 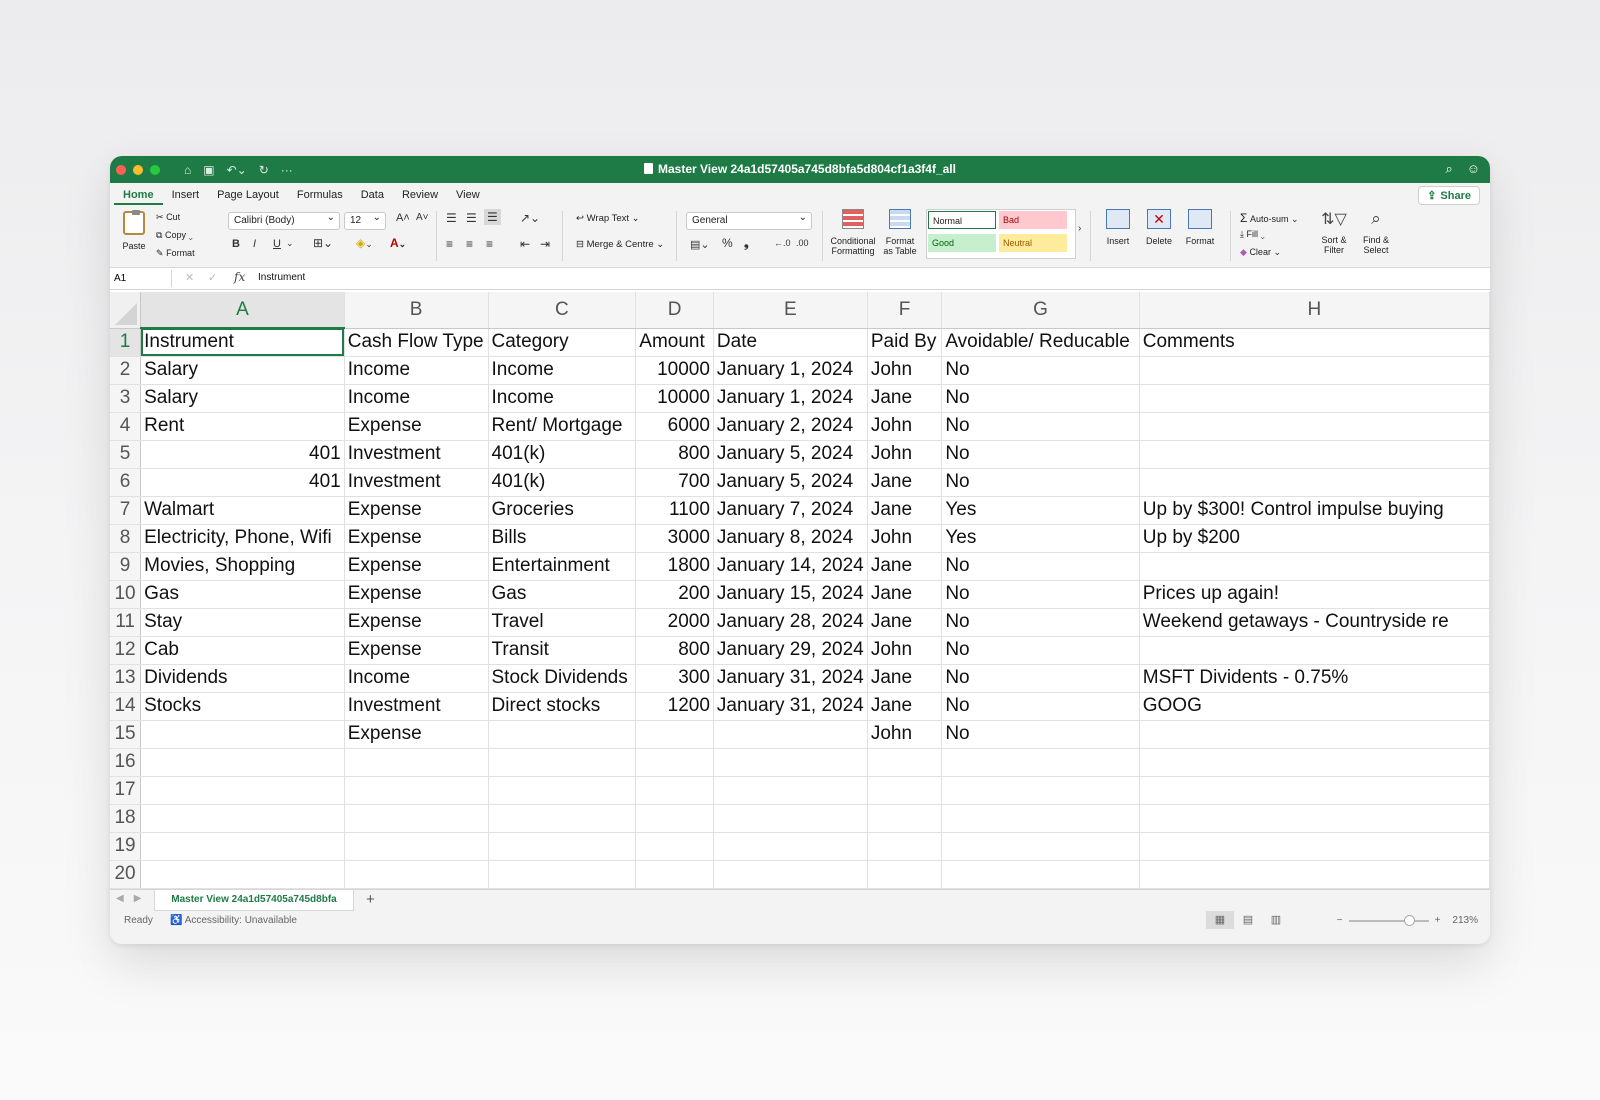 I want to click on copy-button: ⧉ Copy ⌄, so click(x=174, y=235).